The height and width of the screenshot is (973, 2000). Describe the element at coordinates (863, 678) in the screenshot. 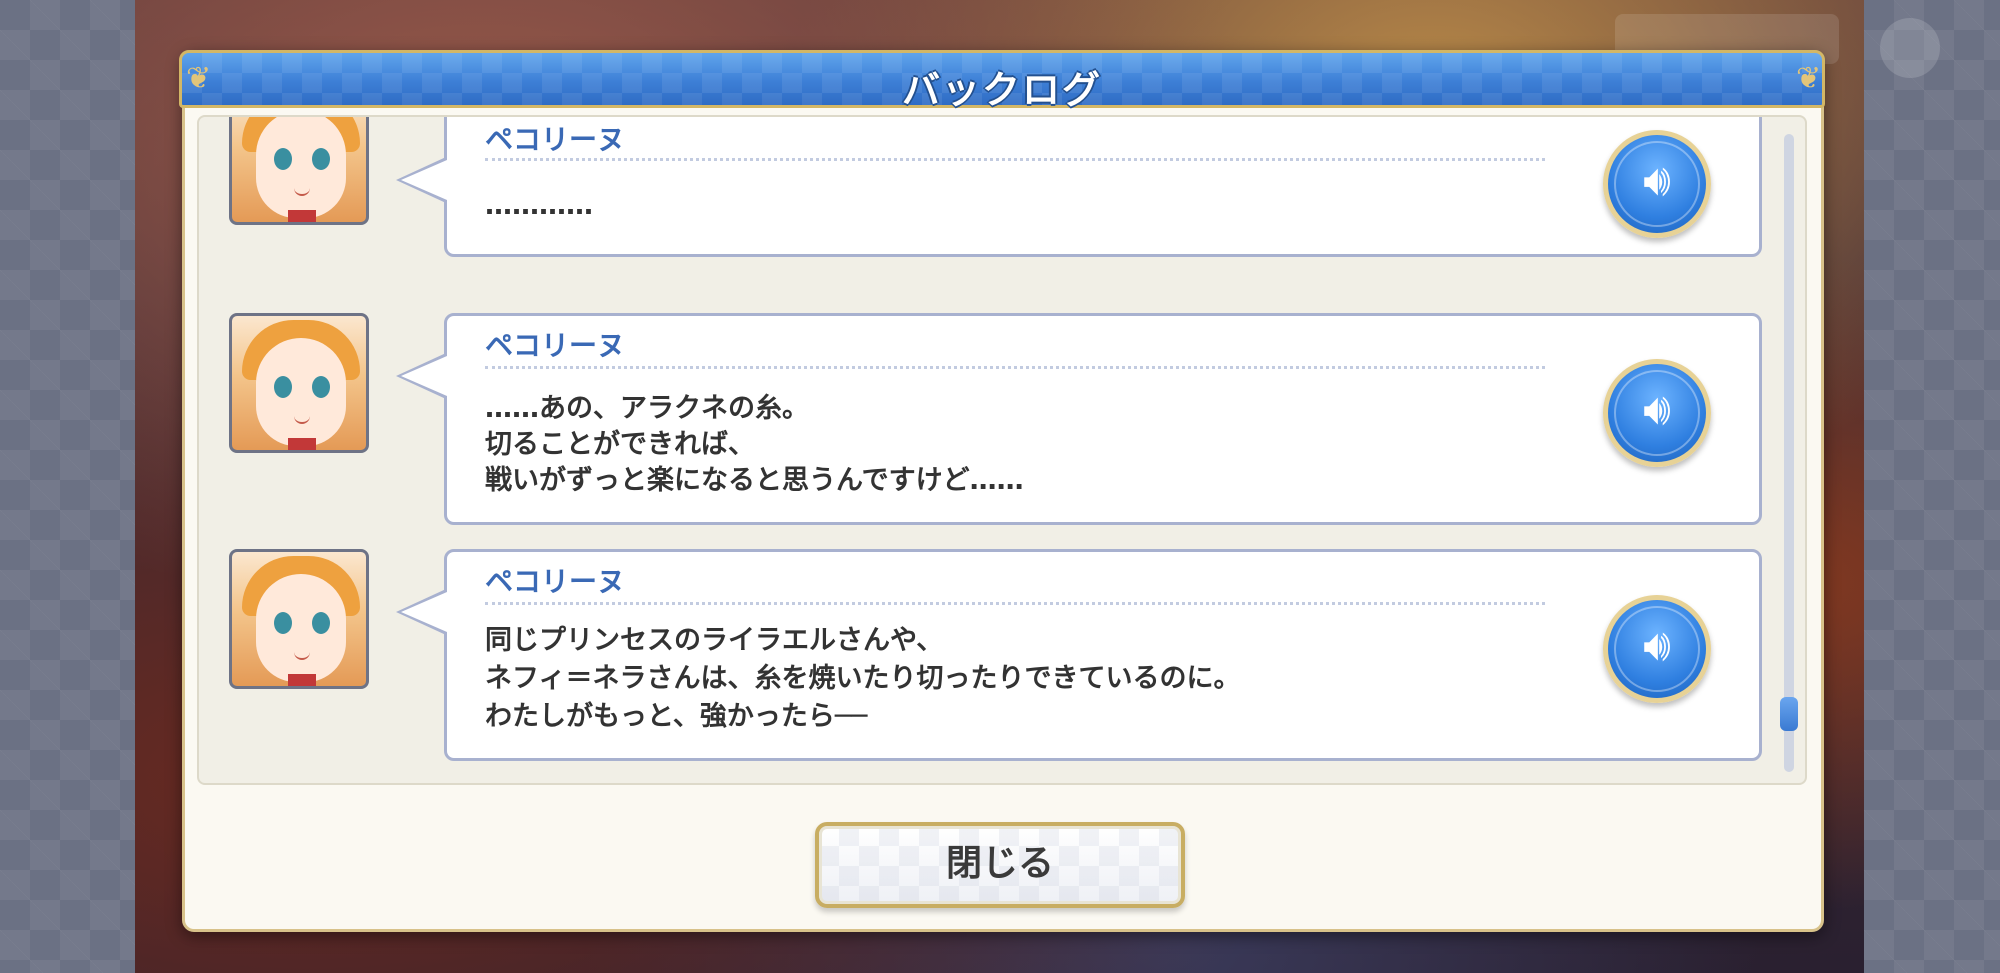

I see `dialogue-line: ネフィ＝ネラさんは、糸を焼いたり切ったりできているのに。` at that location.